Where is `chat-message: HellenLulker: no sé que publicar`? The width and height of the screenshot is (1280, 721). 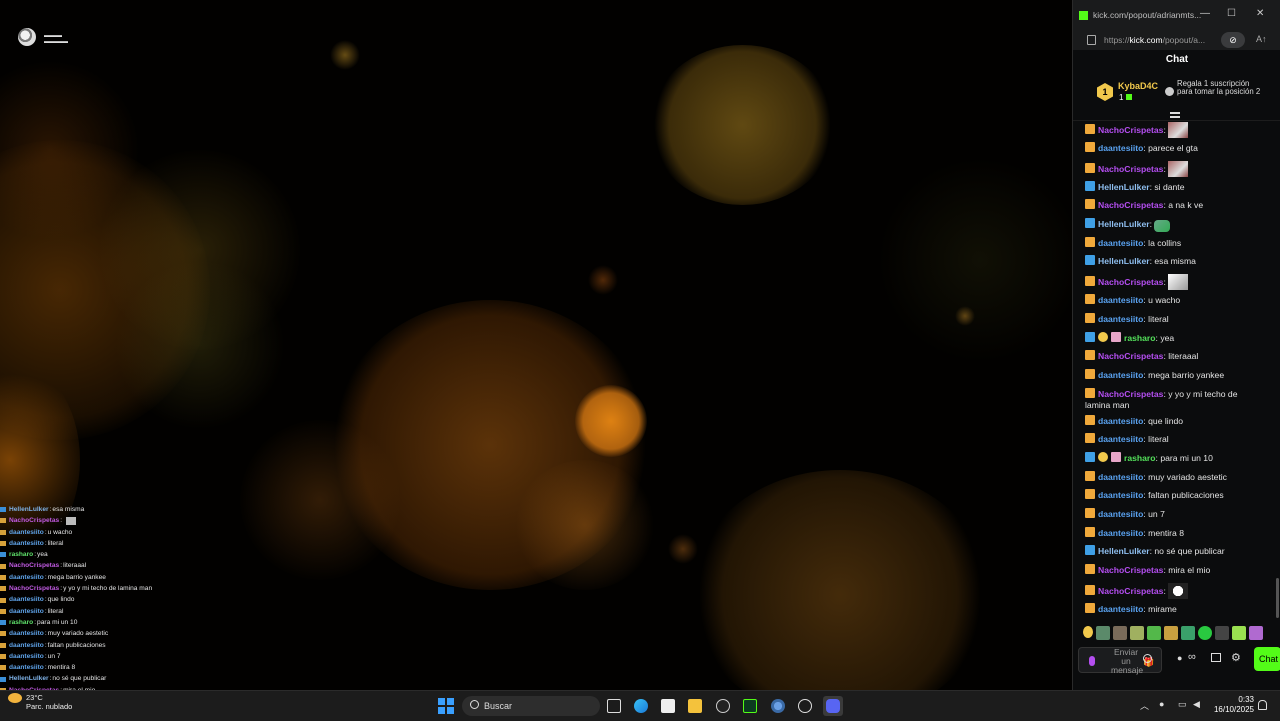
chat-message: HellenLulker: no sé que publicar is located at coordinates (1173, 550).